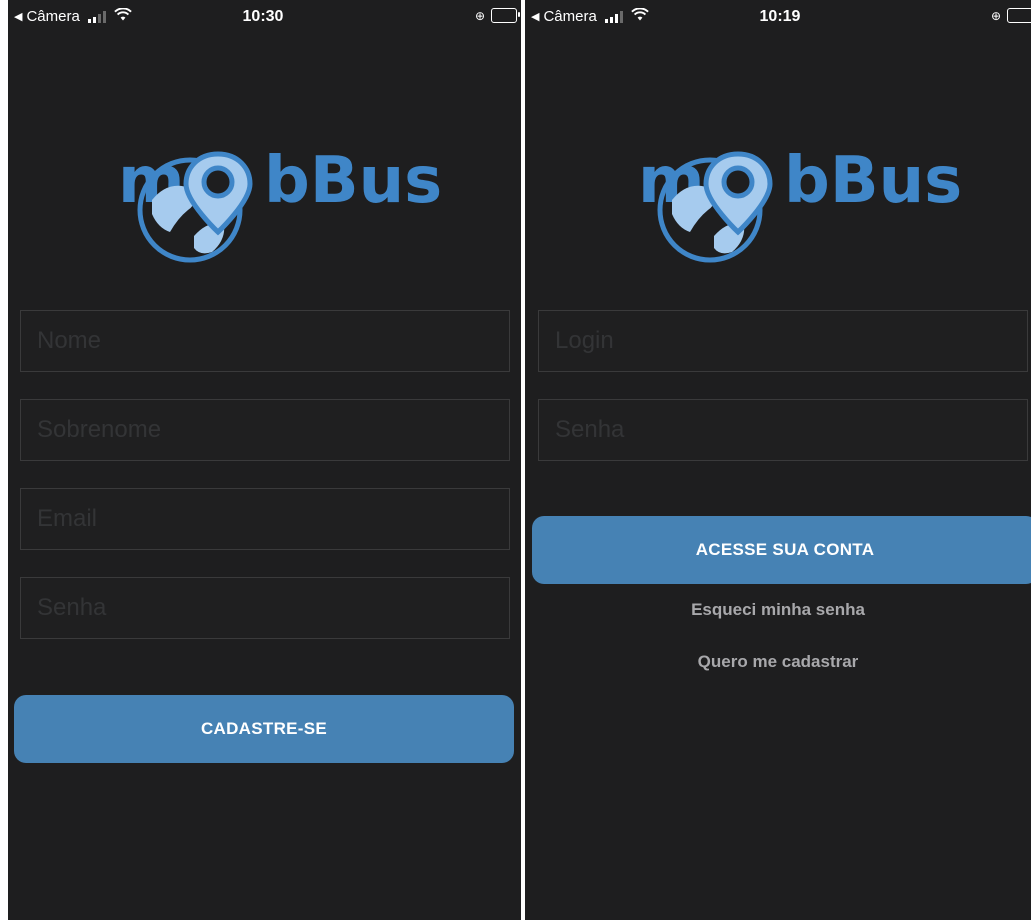 The image size is (1031, 920). Describe the element at coordinates (780, 16) in the screenshot. I see `status-time: 10:19` at that location.